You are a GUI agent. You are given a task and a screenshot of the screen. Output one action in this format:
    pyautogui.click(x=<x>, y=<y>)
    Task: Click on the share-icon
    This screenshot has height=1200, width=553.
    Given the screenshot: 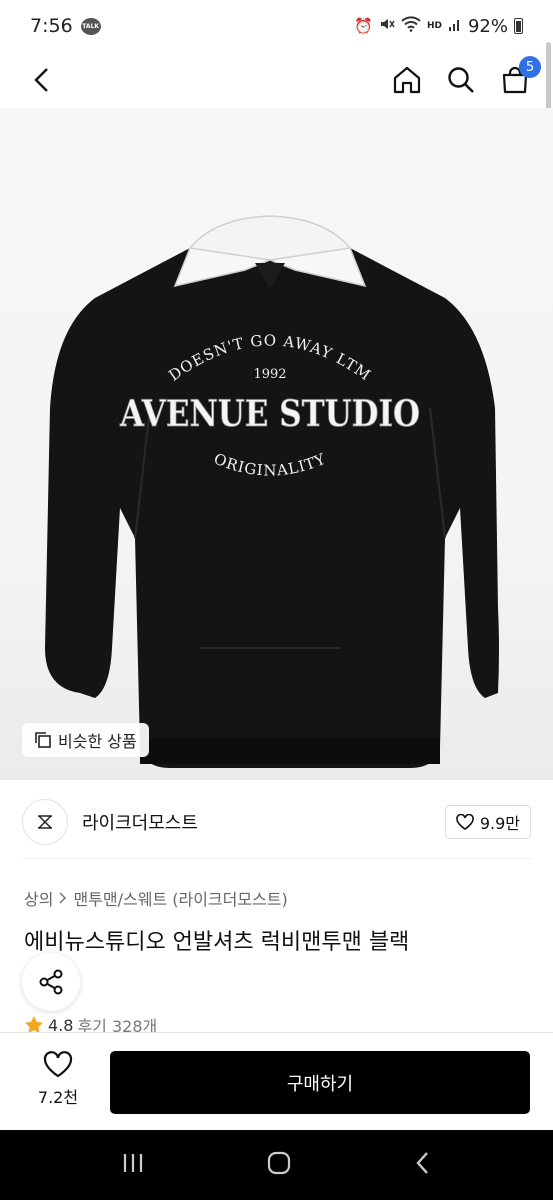 What is the action you would take?
    pyautogui.click(x=51, y=982)
    